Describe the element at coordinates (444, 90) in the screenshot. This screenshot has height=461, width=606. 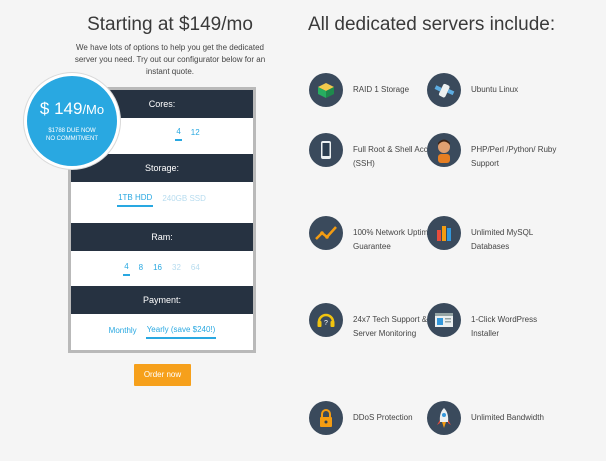
I see `ubuntu-satellite-icon` at that location.